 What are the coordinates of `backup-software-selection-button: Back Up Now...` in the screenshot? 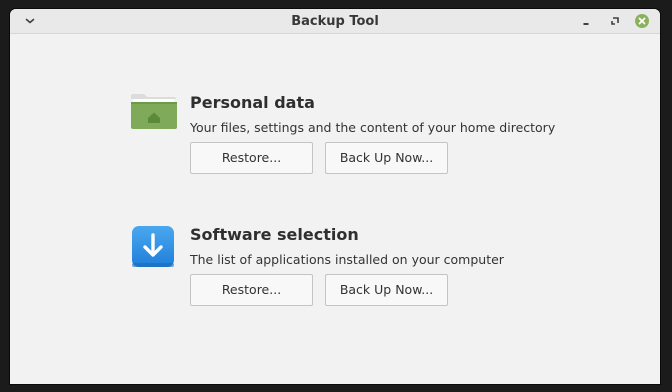 It's located at (386, 290).